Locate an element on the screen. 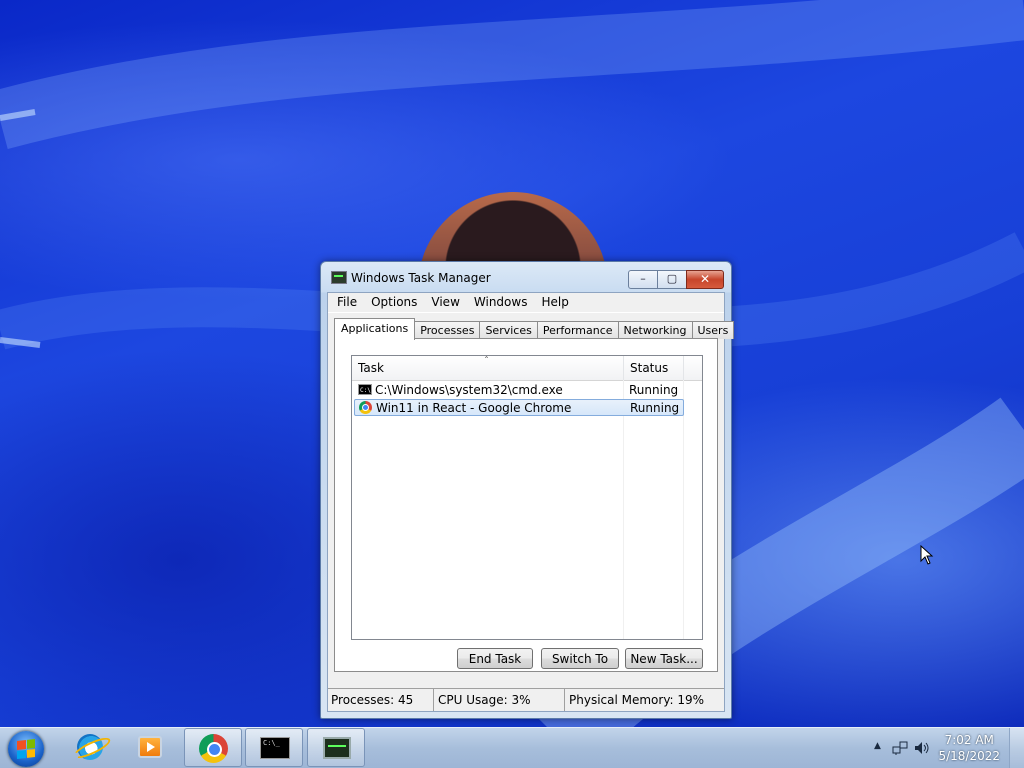 Image resolution: width=1024 pixels, height=768 pixels. taskbar: ▲ 7:02 AM 5/18/2022 is located at coordinates (512, 747).